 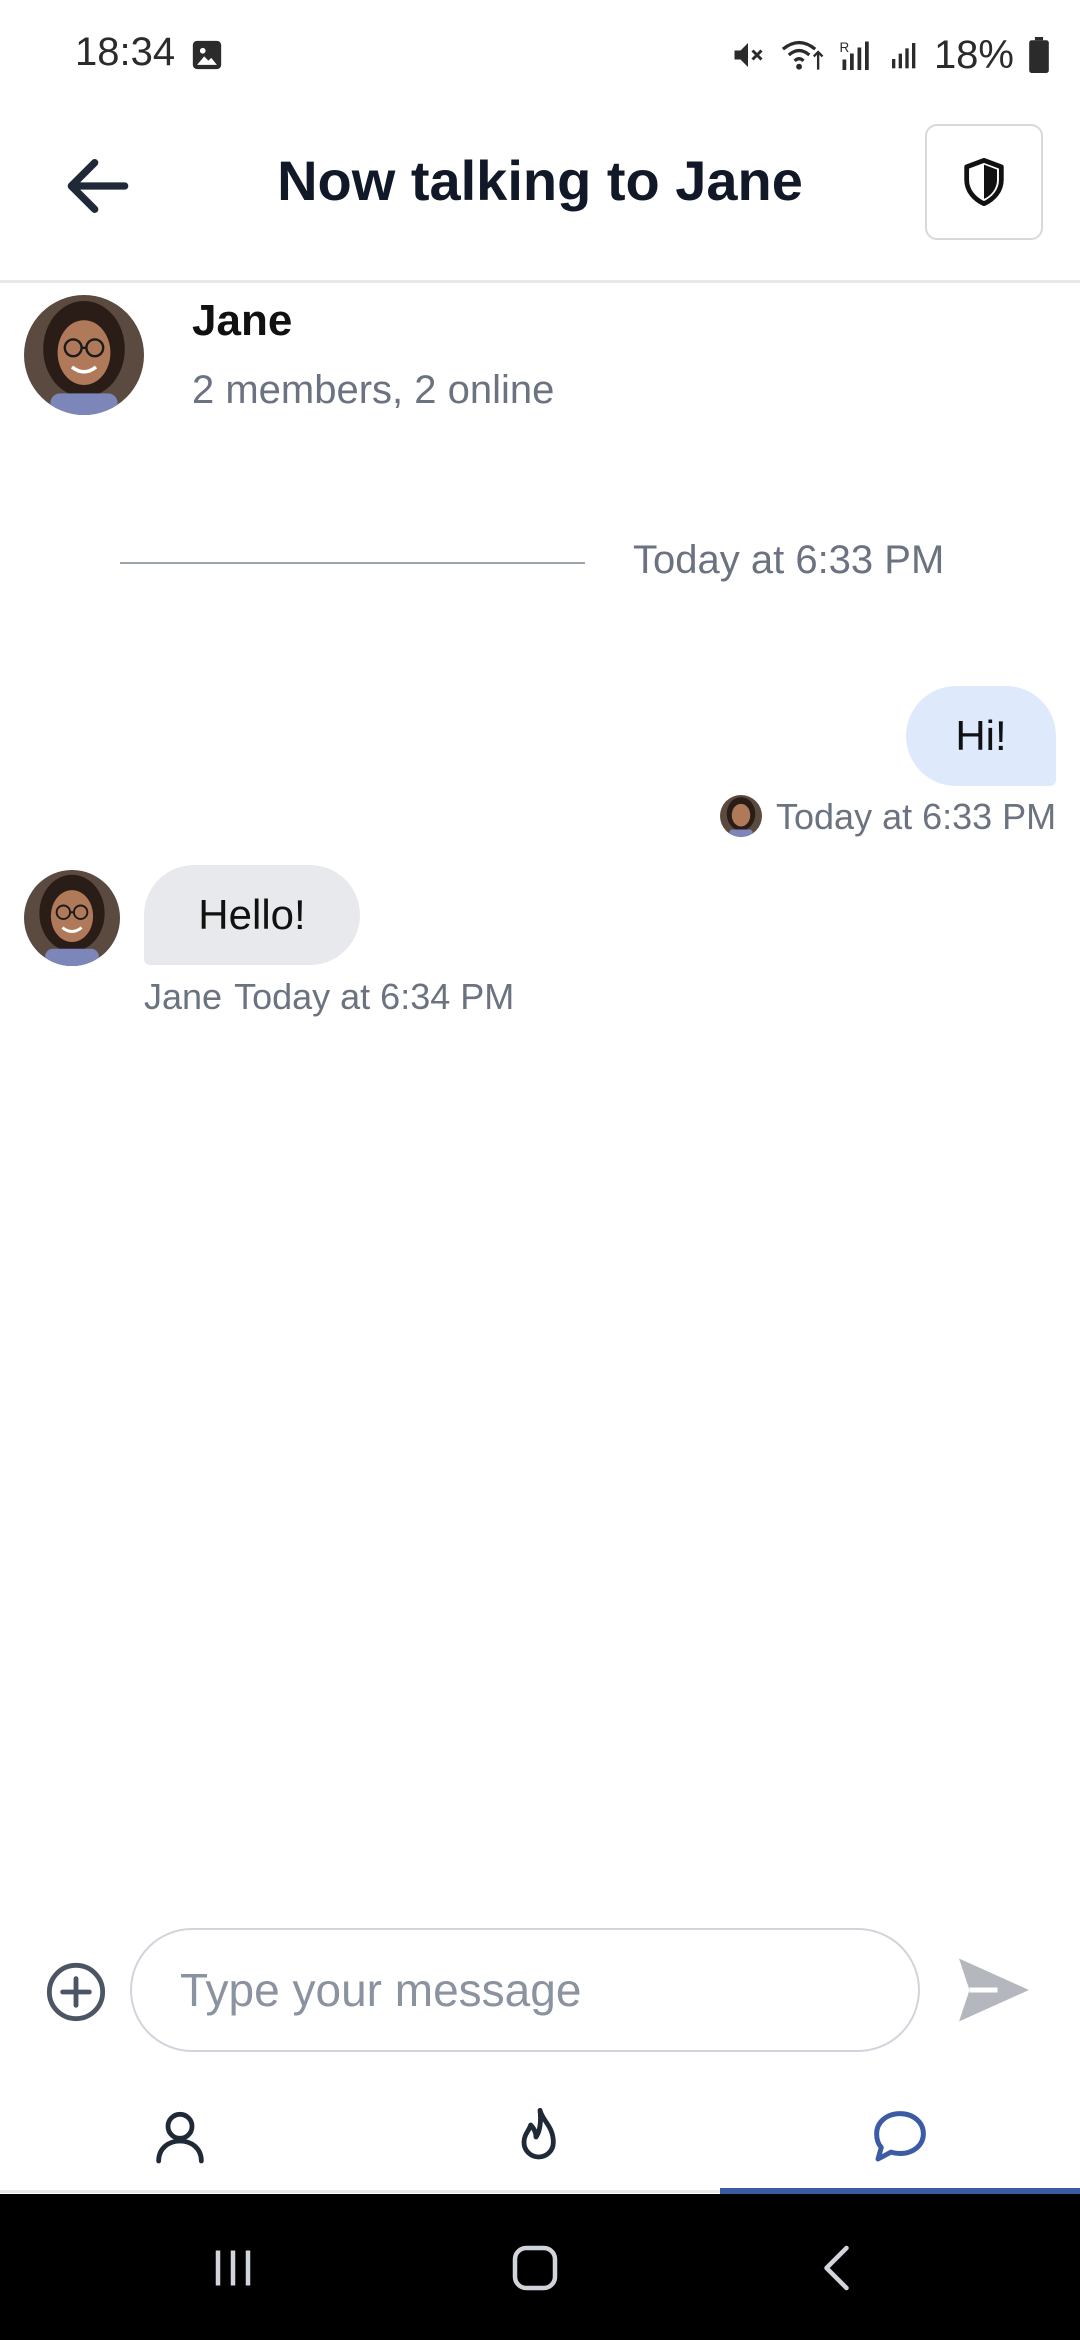 I want to click on signal-icon, so click(x=903, y=56).